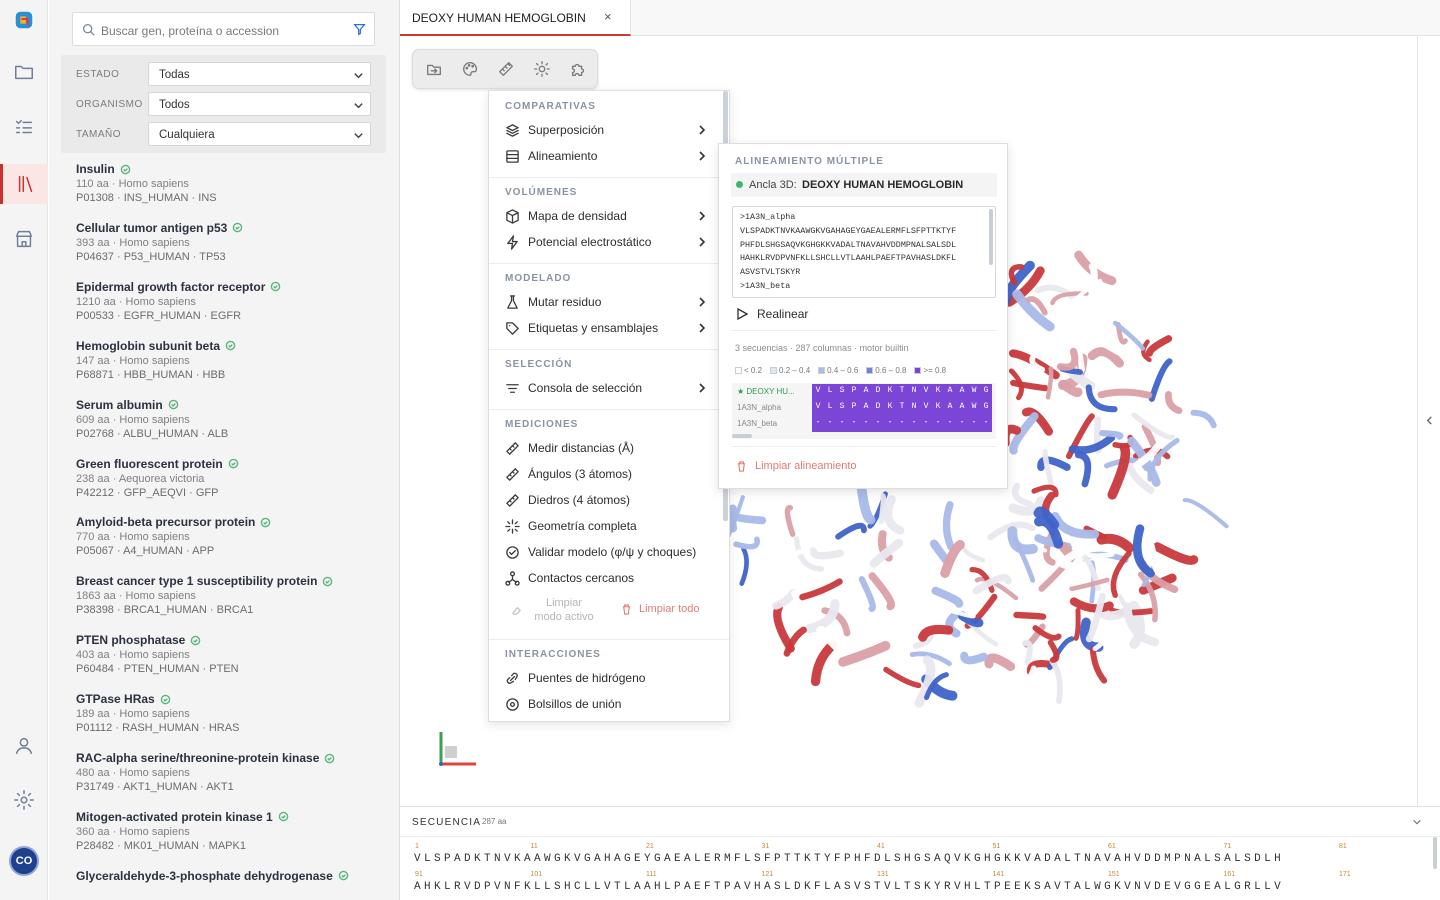 The height and width of the screenshot is (900, 1440). I want to click on chevron-down-icon, so click(1417, 822).